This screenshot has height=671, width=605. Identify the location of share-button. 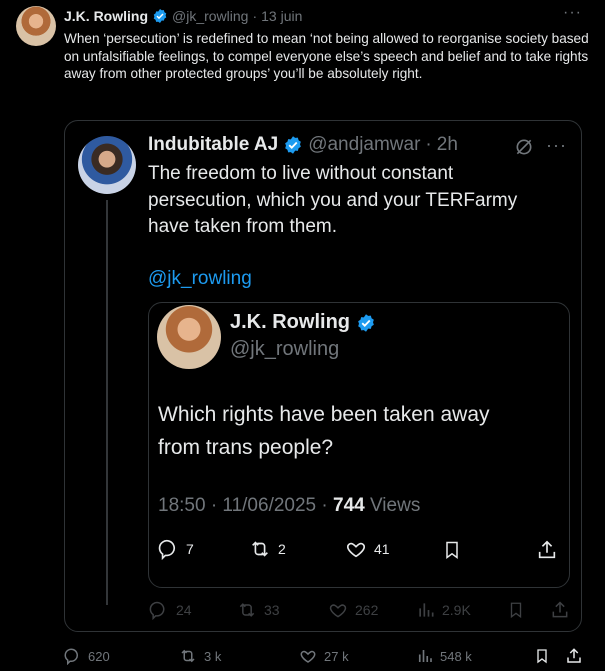
(574, 656).